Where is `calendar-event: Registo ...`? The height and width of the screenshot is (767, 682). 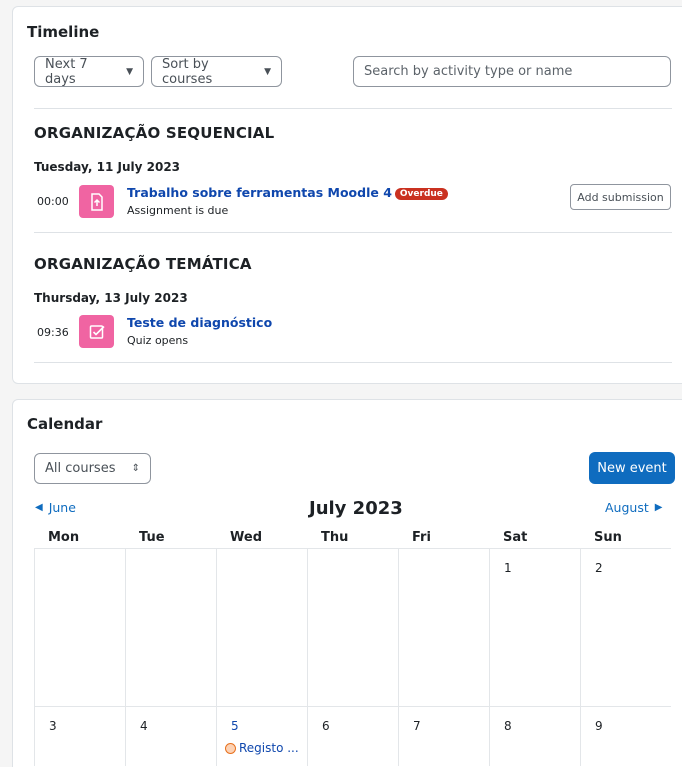 calendar-event: Registo ... is located at coordinates (266, 748).